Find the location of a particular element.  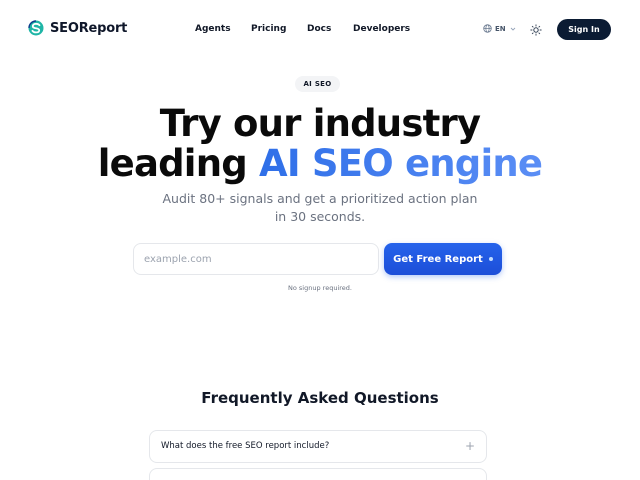

hero-title-accent: AI SEO engine is located at coordinates (401, 163).